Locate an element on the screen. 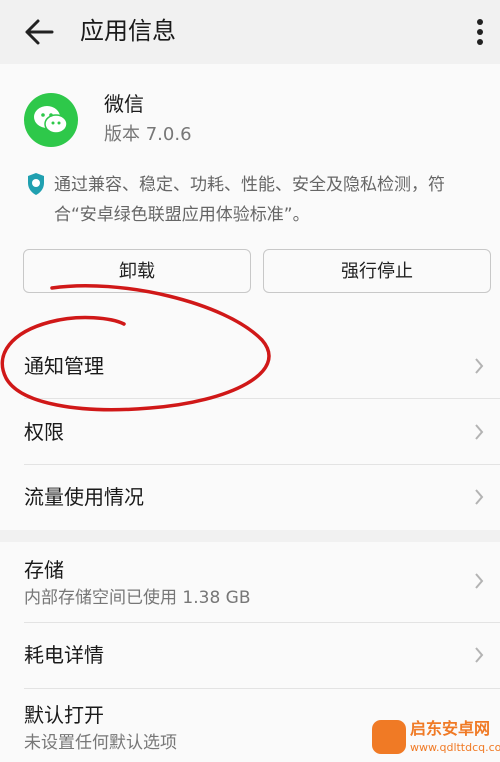 The height and width of the screenshot is (762, 500). app-version: 版本 7.0.6 is located at coordinates (148, 134).